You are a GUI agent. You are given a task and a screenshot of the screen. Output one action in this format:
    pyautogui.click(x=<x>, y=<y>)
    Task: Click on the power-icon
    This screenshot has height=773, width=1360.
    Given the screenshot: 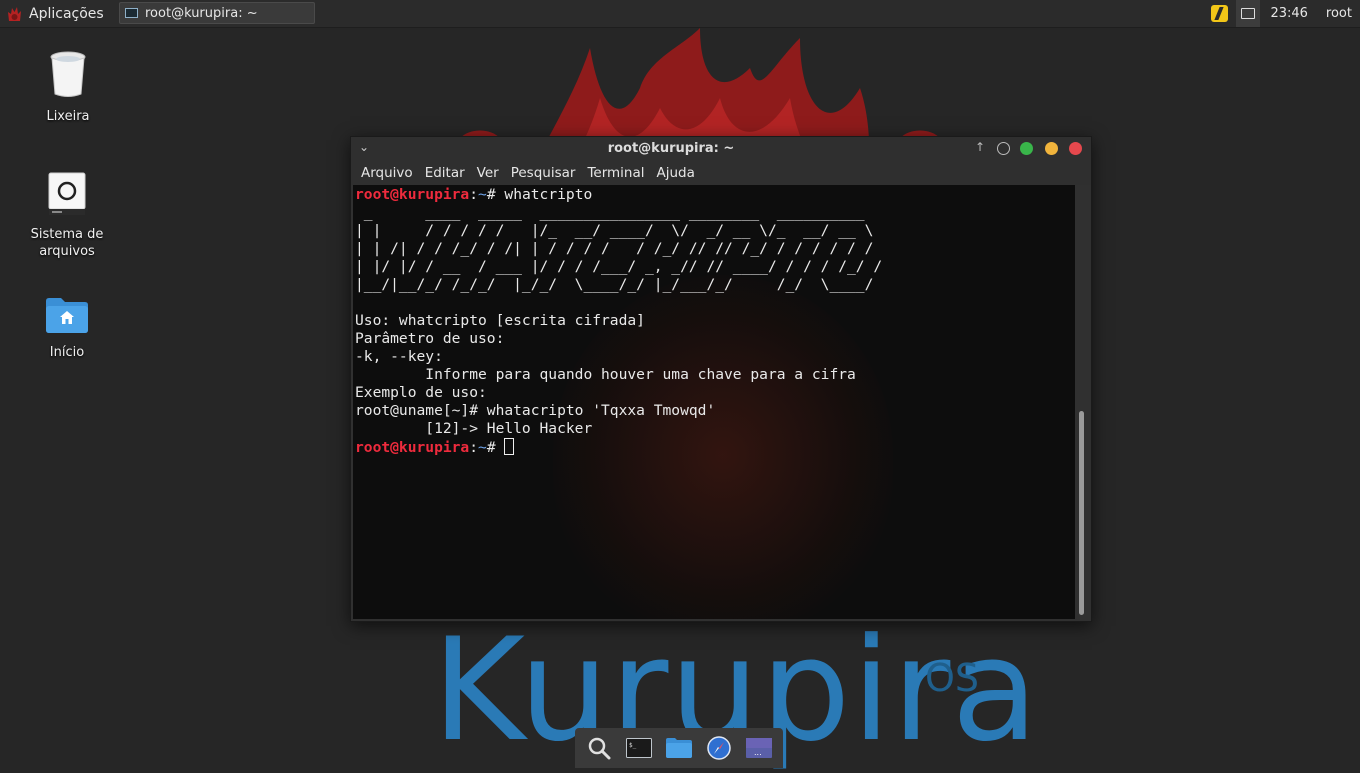 What is the action you would take?
    pyautogui.click(x=1220, y=13)
    